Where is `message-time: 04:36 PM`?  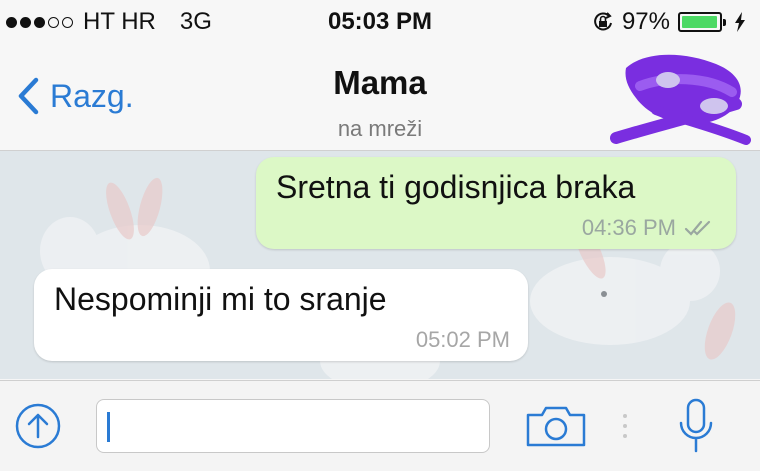
message-time: 04:36 PM is located at coordinates (628, 227).